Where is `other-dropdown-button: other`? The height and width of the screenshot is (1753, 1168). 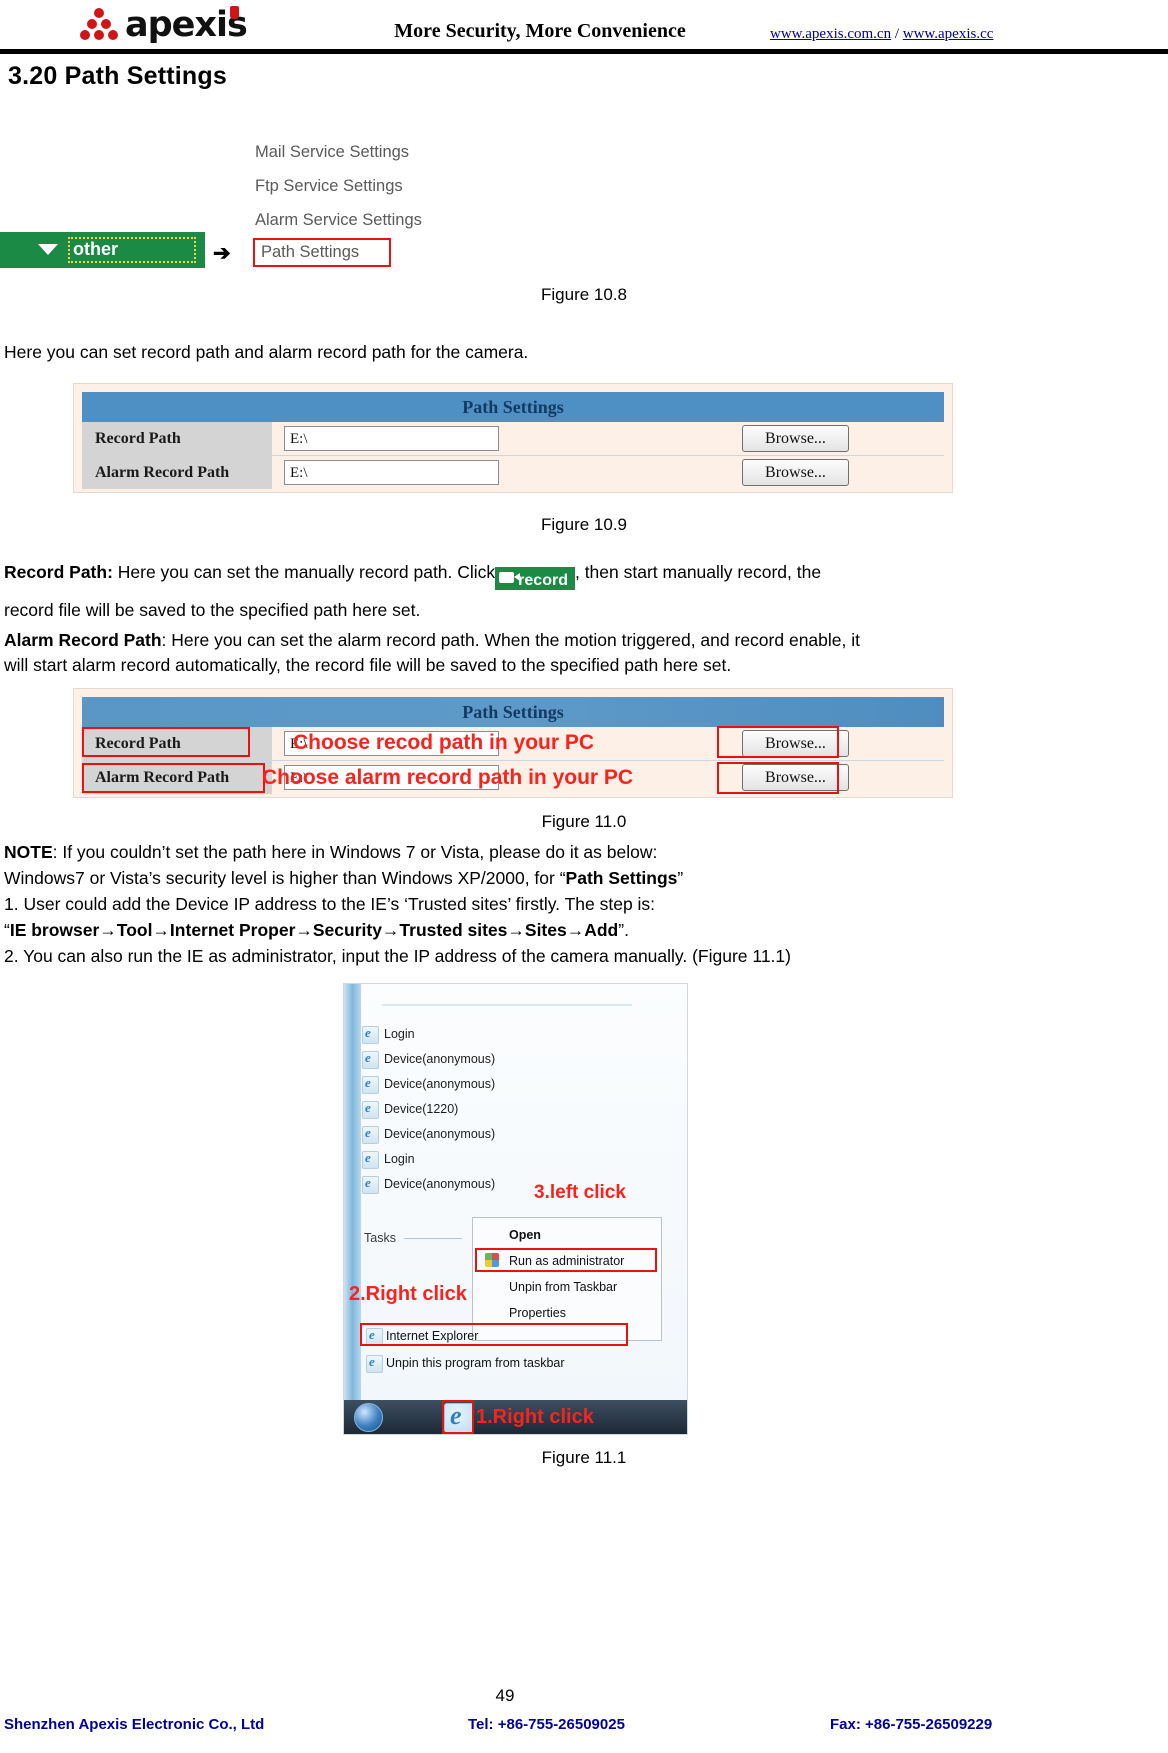 other-dropdown-button: other is located at coordinates (102, 250).